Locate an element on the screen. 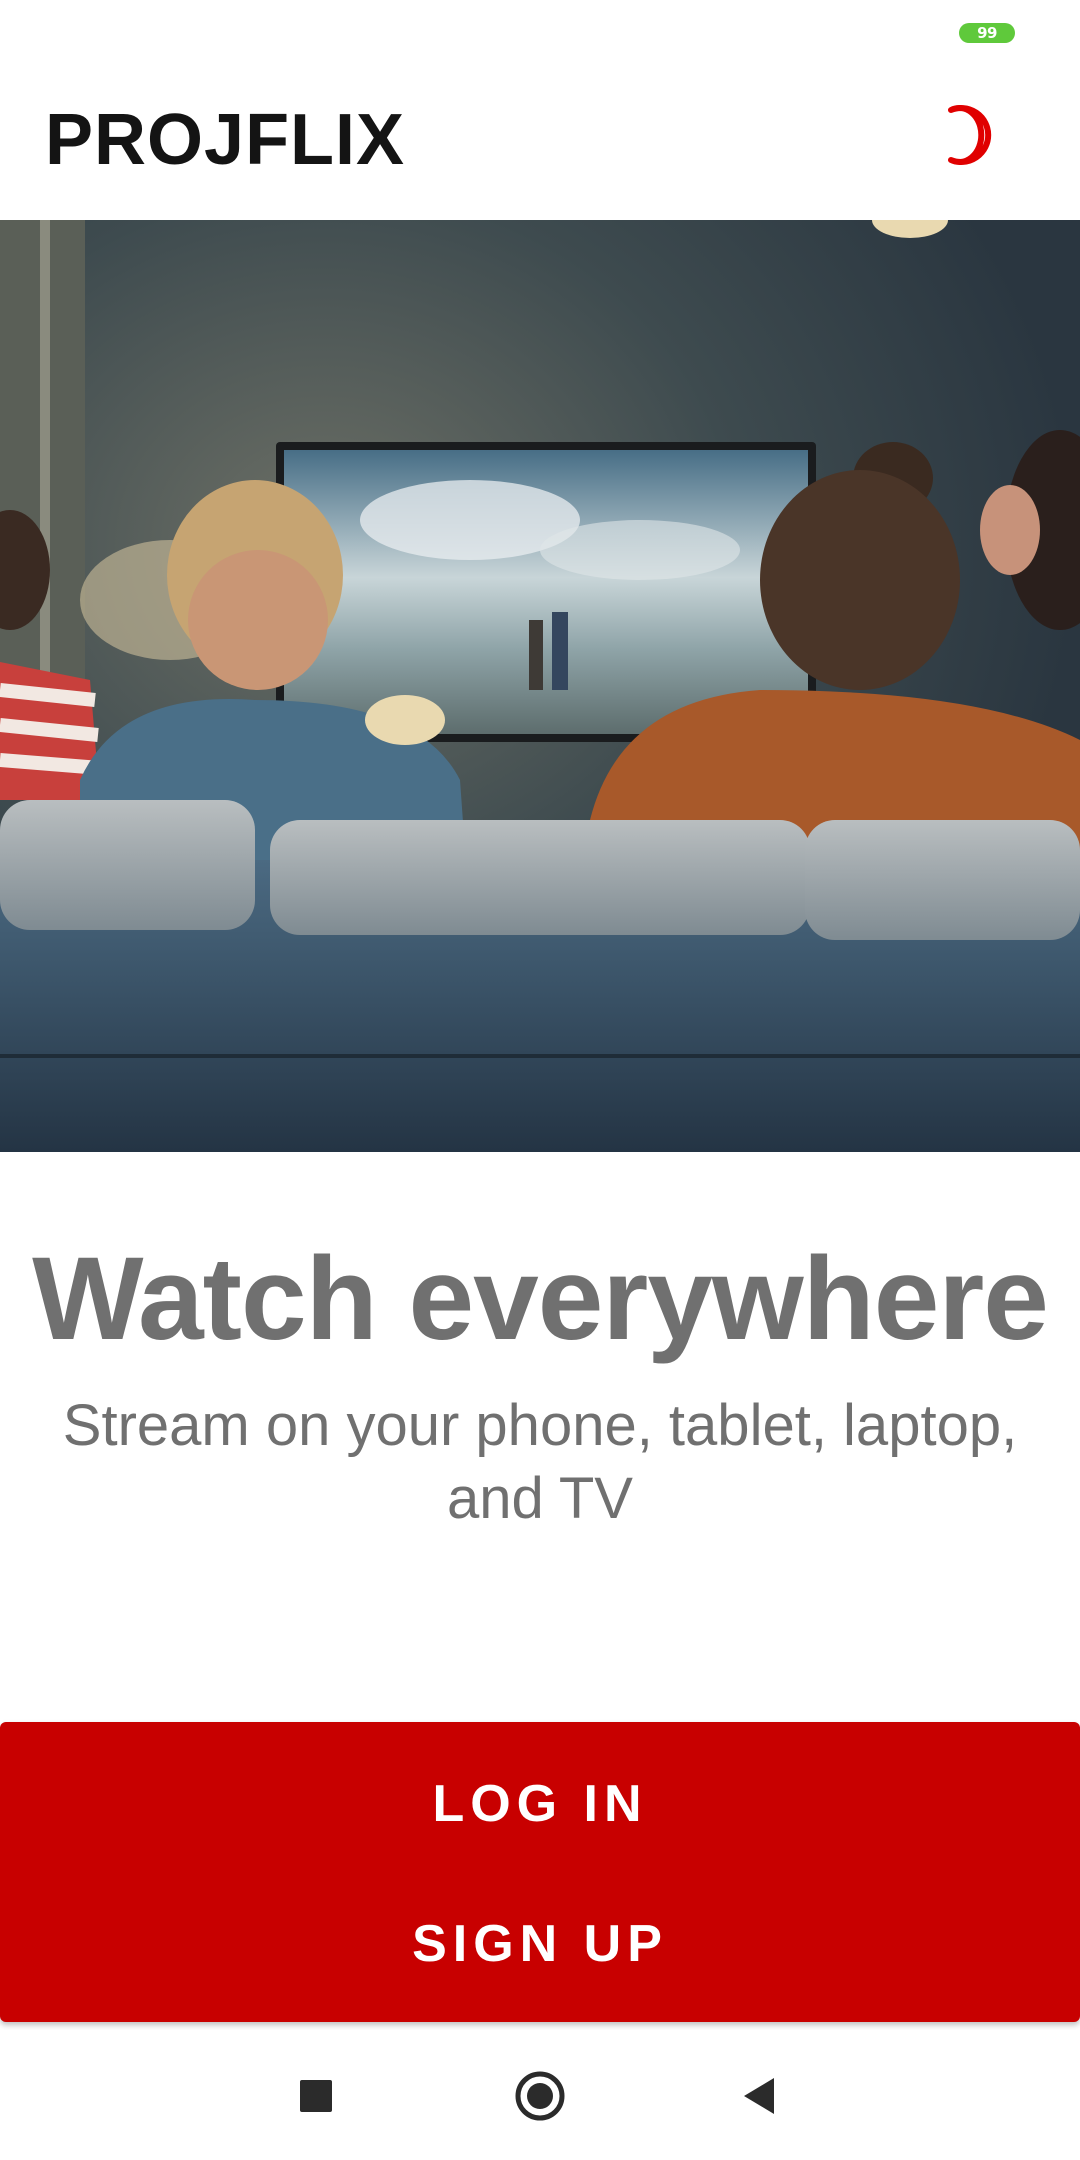 This screenshot has width=1080, height=2160. back-triangle-icon is located at coordinates (760, 2096).